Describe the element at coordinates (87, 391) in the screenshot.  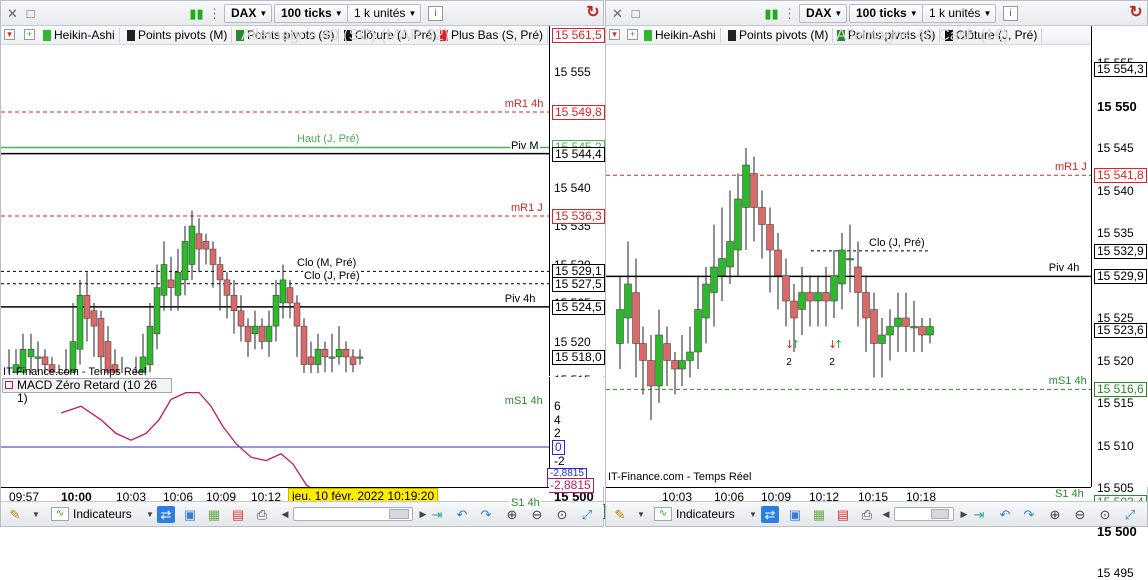
I see `macd-title: MACD Zéro Retard (10 26 1)` at that location.